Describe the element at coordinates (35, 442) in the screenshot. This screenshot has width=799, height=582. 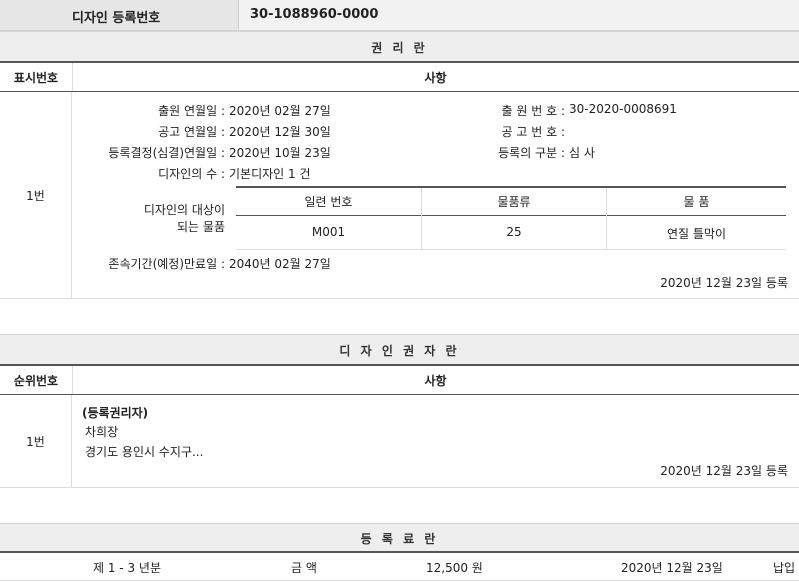
I see `holder-row-number: 1번` at that location.